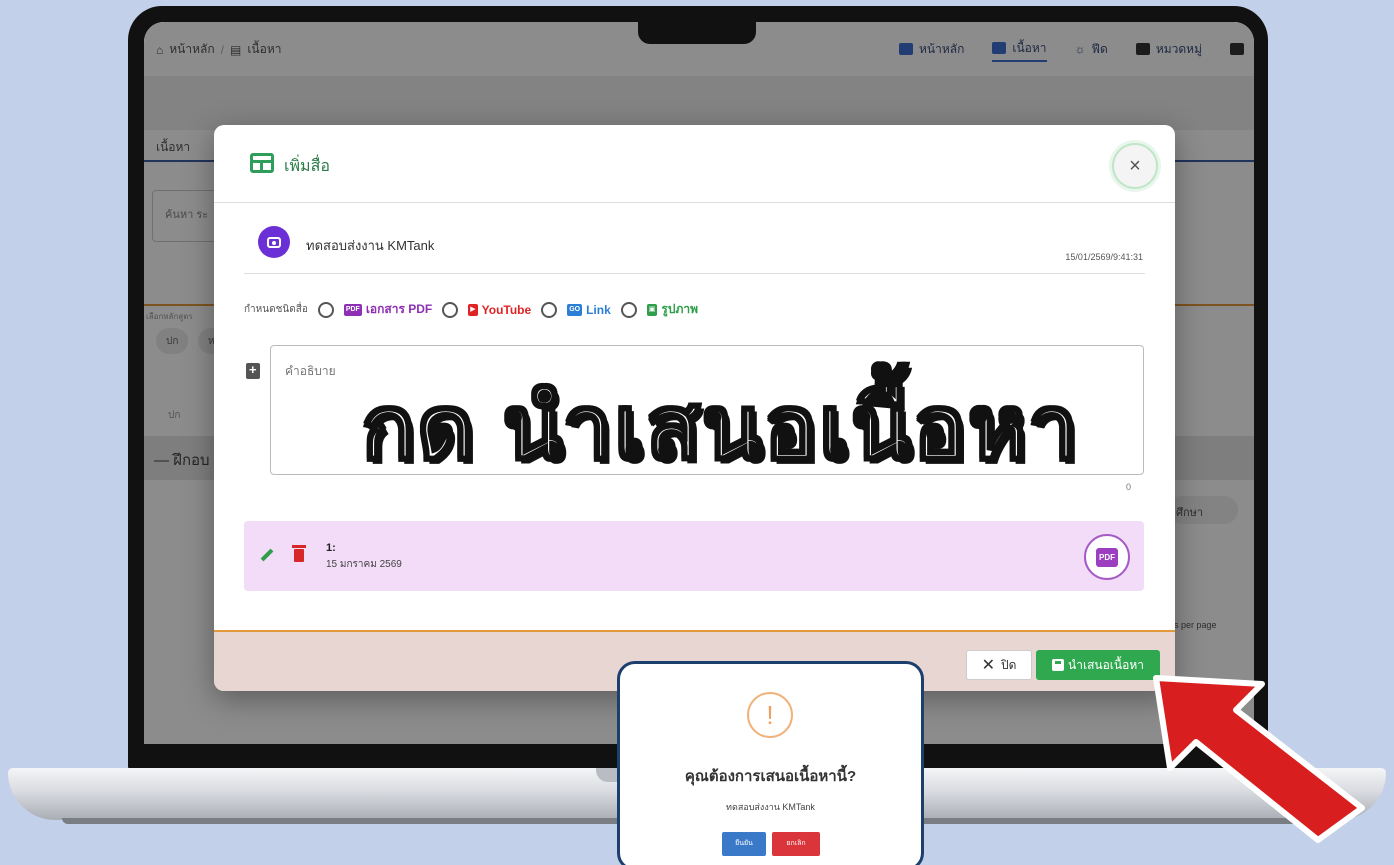 The width and height of the screenshot is (1394, 865). What do you see at coordinates (697, 29) in the screenshot?
I see `camera-notch` at bounding box center [697, 29].